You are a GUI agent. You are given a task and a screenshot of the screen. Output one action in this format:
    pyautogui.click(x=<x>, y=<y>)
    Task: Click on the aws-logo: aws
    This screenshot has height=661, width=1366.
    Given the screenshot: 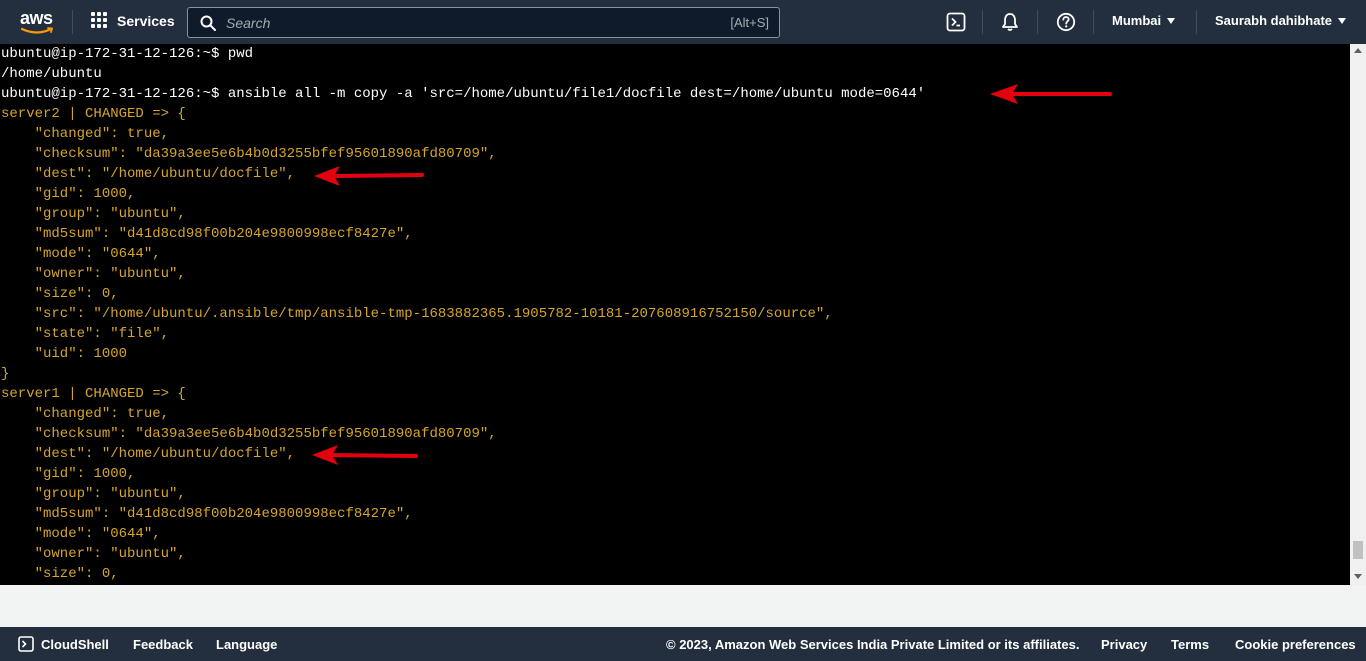 What is the action you would take?
    pyautogui.click(x=38, y=22)
    